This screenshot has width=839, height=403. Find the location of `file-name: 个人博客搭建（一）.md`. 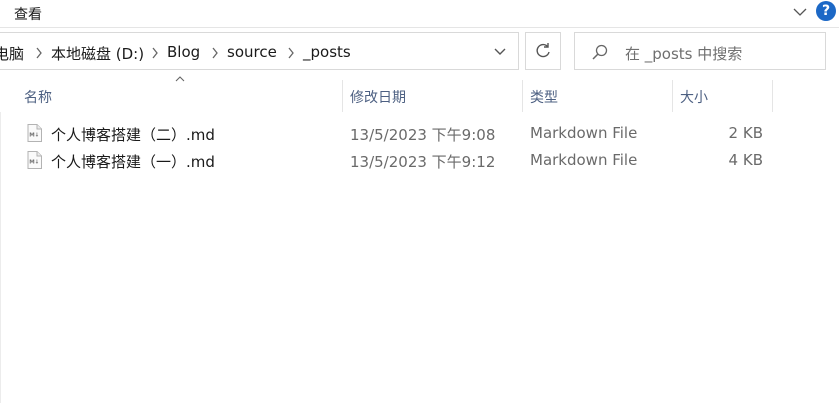

file-name: 个人博客搭建（一）.md is located at coordinates (133, 161).